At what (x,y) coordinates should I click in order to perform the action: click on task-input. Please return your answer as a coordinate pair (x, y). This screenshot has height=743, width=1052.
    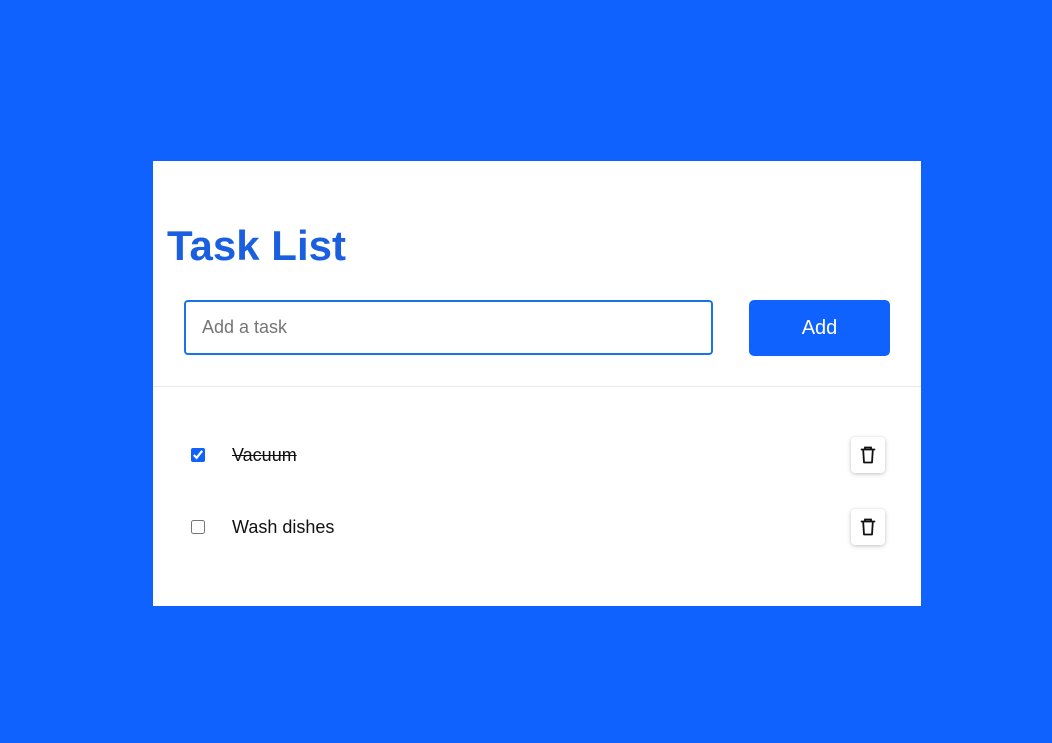
    Looking at the image, I should click on (448, 327).